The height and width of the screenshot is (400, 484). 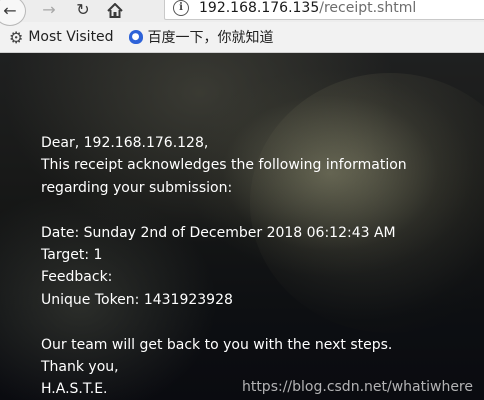 I want to click on greeting-line: Dear, 192.168.176.128,, so click(x=125, y=143).